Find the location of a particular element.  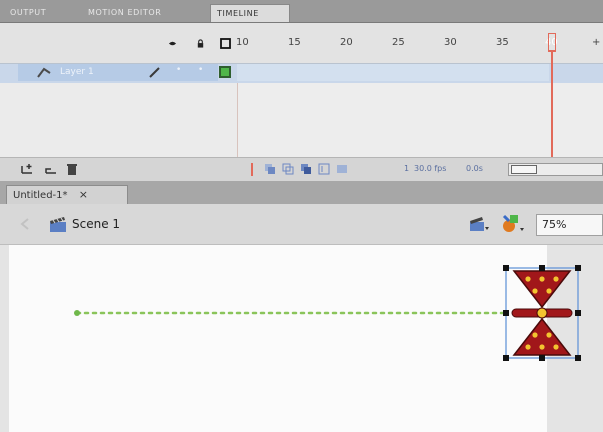

elapsed-time: 0.0s is located at coordinates (474, 168).